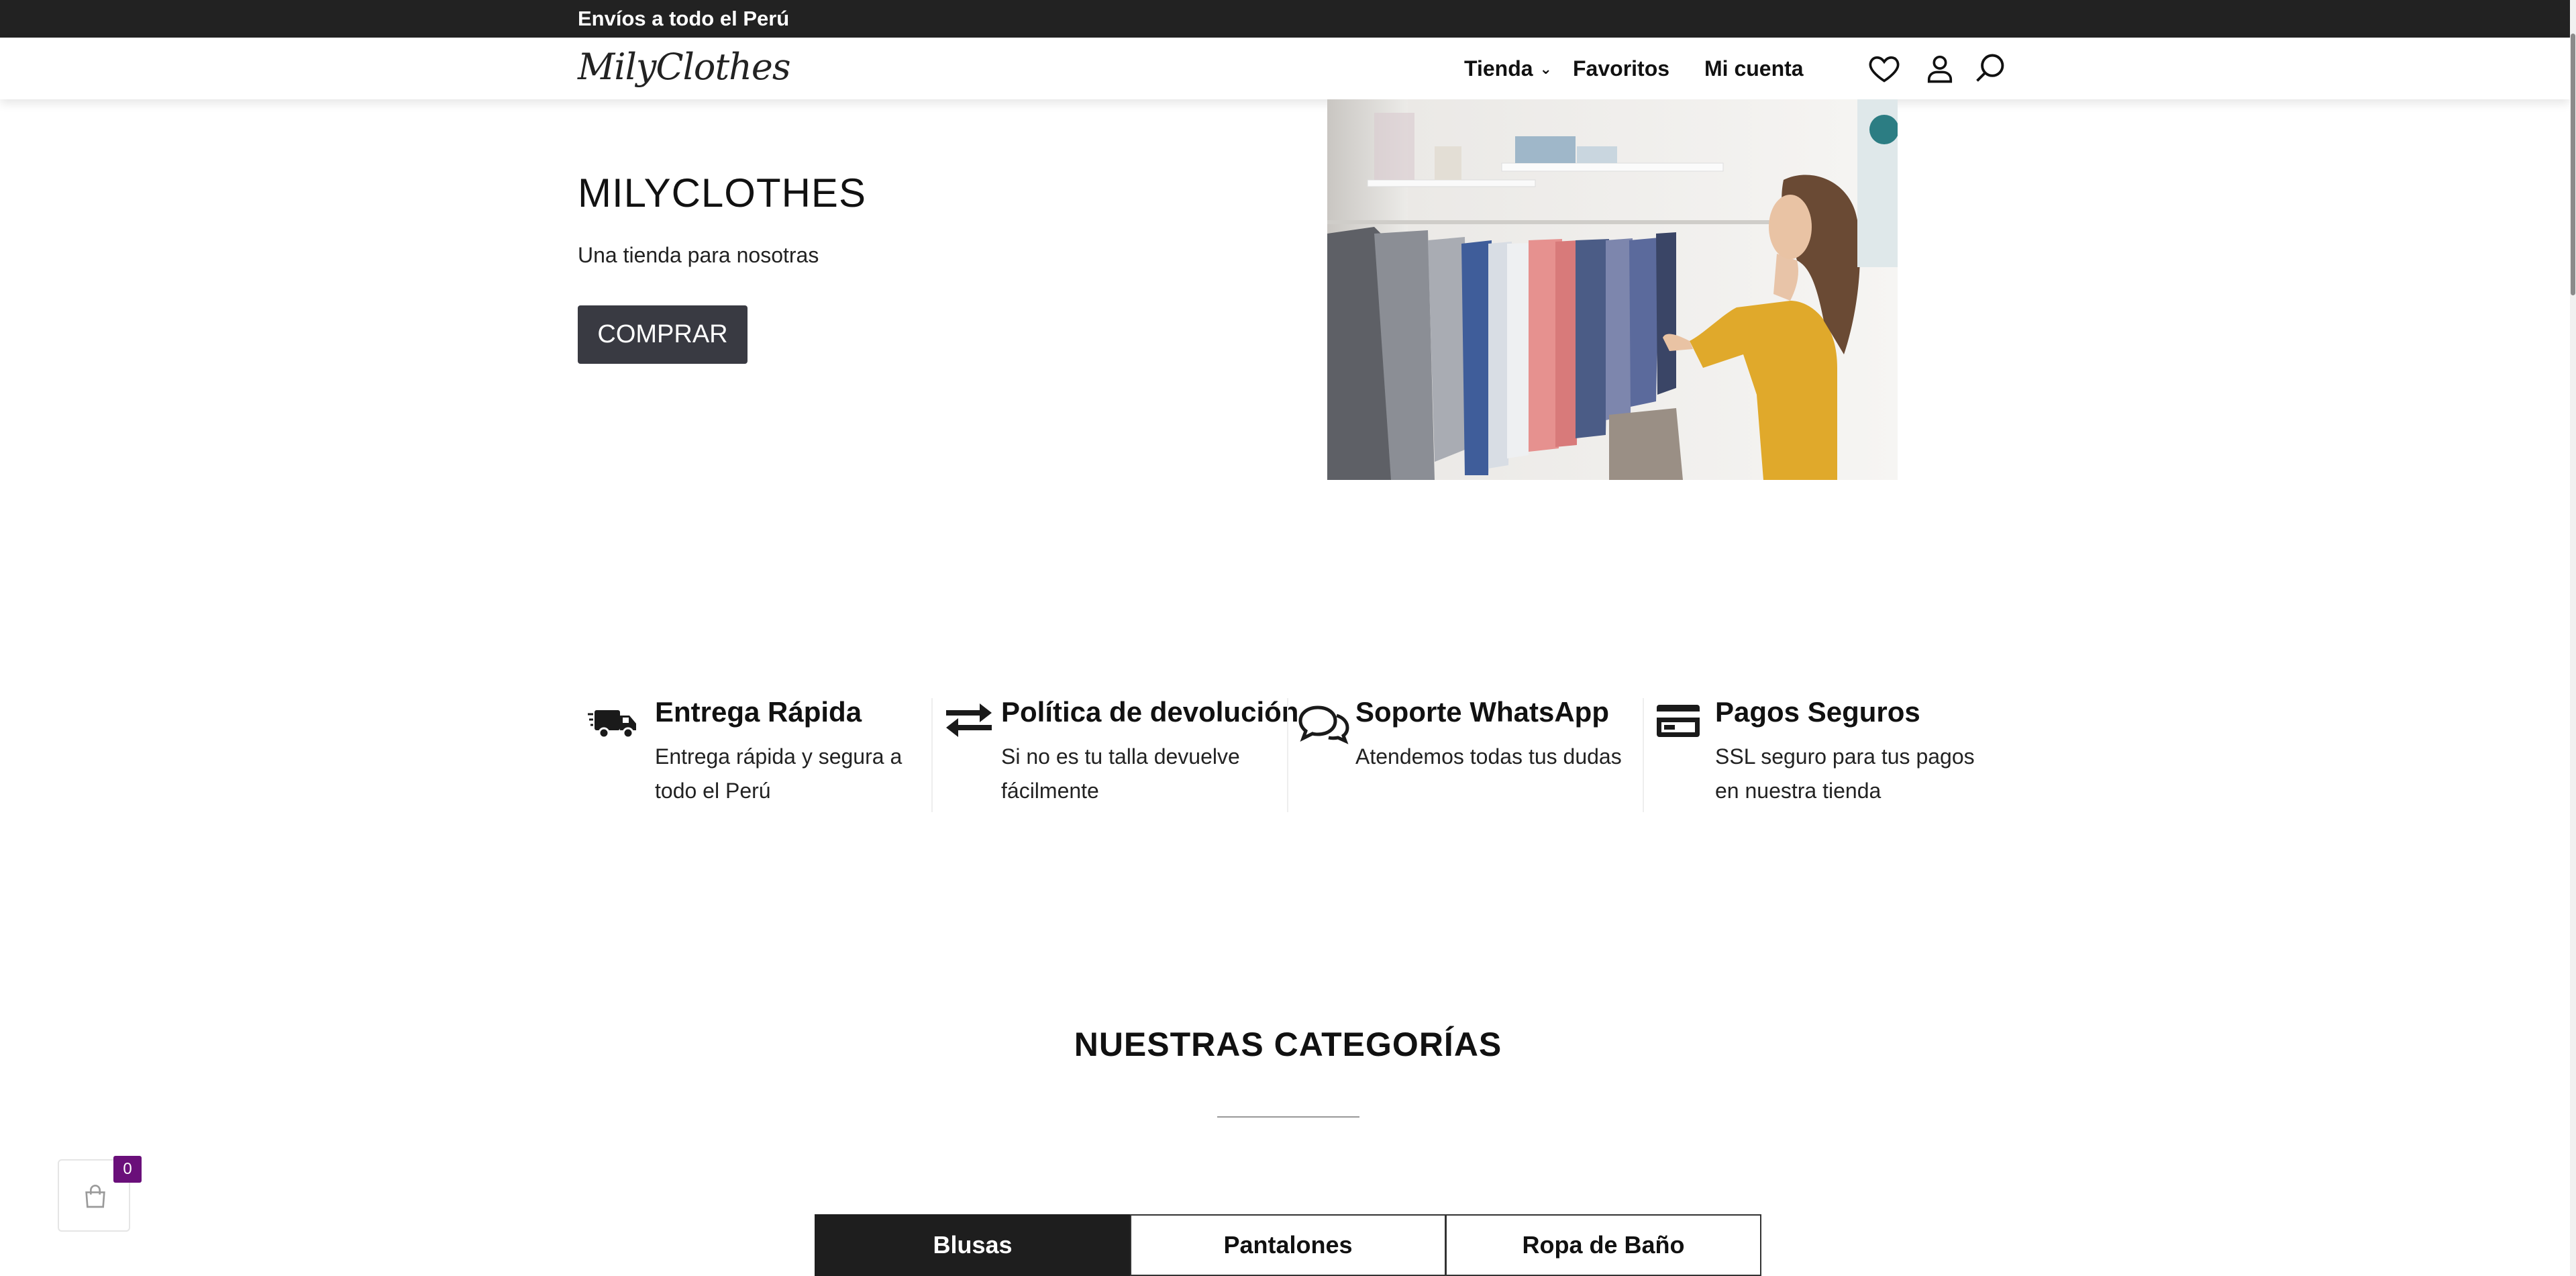 This screenshot has height=1276, width=2576. I want to click on nav-mi-cuenta: Mi cuenta, so click(1754, 69).